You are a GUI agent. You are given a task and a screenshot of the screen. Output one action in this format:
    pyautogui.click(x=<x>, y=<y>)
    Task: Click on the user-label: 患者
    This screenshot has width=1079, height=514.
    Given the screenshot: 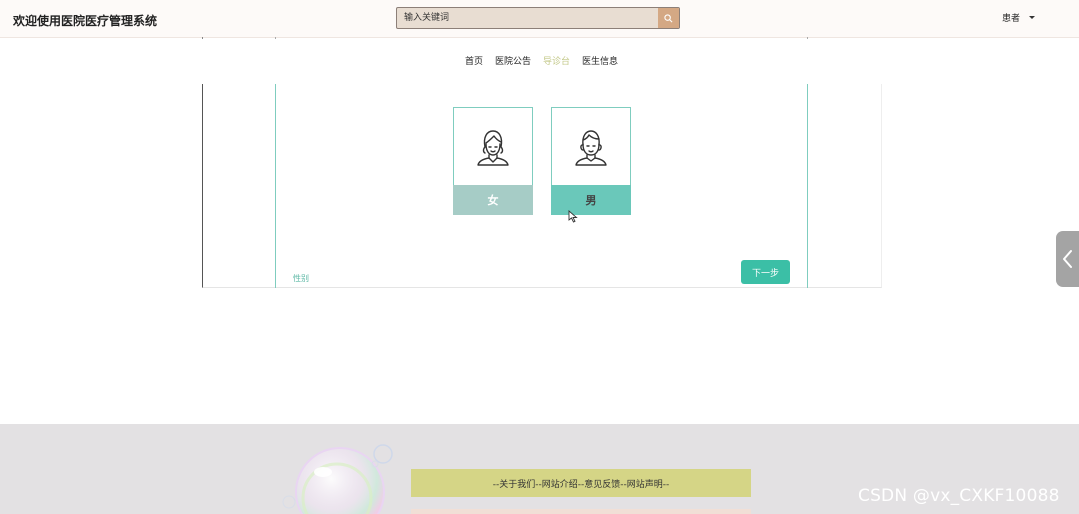 What is the action you would take?
    pyautogui.click(x=1011, y=18)
    